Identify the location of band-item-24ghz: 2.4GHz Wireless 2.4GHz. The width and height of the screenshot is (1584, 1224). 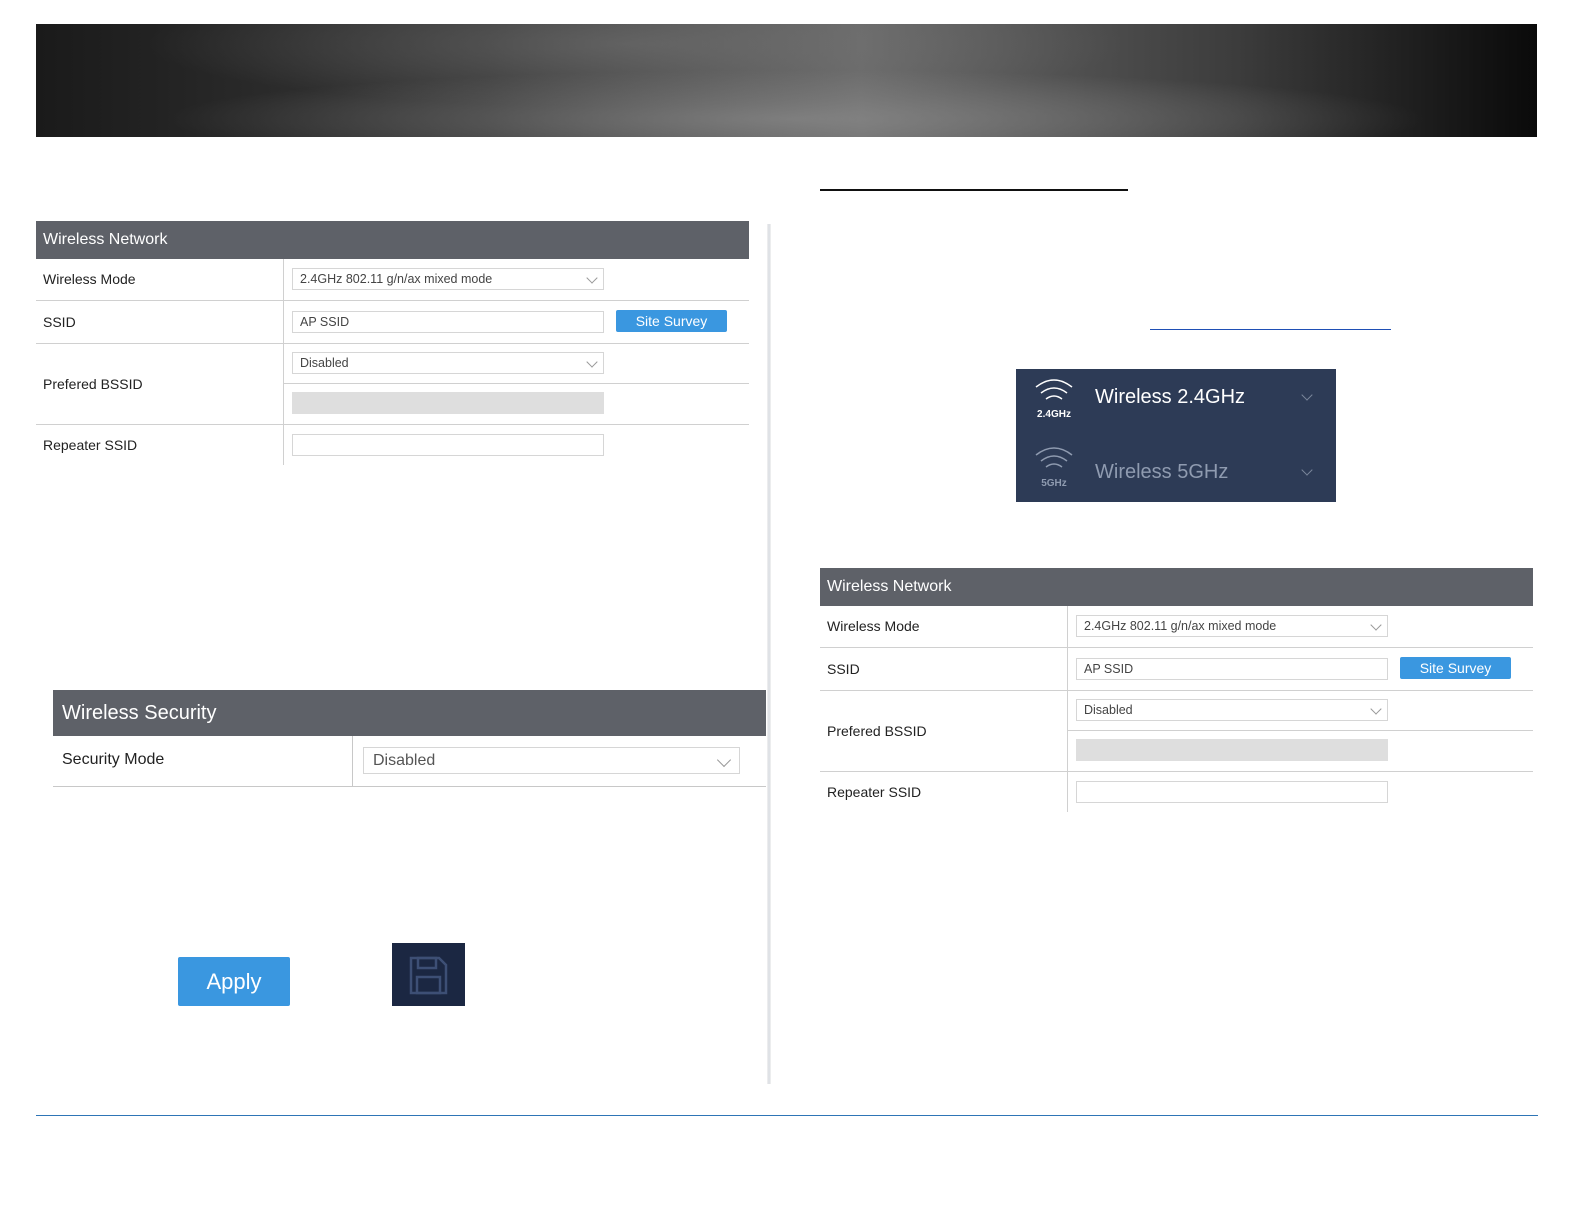
(1176, 402).